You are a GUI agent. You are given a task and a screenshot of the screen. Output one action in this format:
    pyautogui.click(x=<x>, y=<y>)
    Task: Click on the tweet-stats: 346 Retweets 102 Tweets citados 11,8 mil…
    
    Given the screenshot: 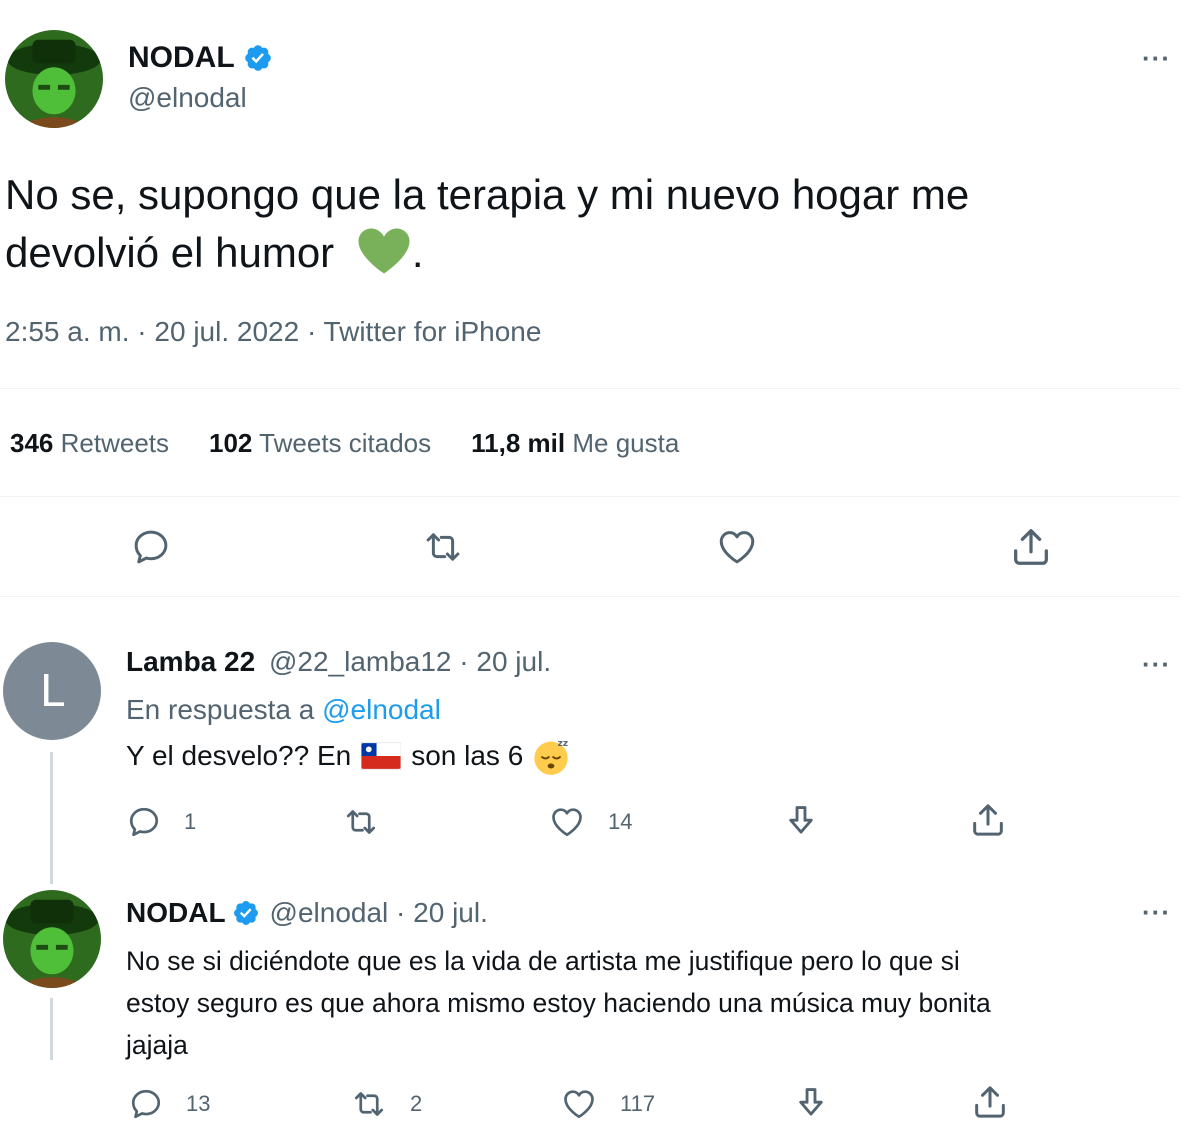 What is the action you would take?
    pyautogui.click(x=344, y=443)
    